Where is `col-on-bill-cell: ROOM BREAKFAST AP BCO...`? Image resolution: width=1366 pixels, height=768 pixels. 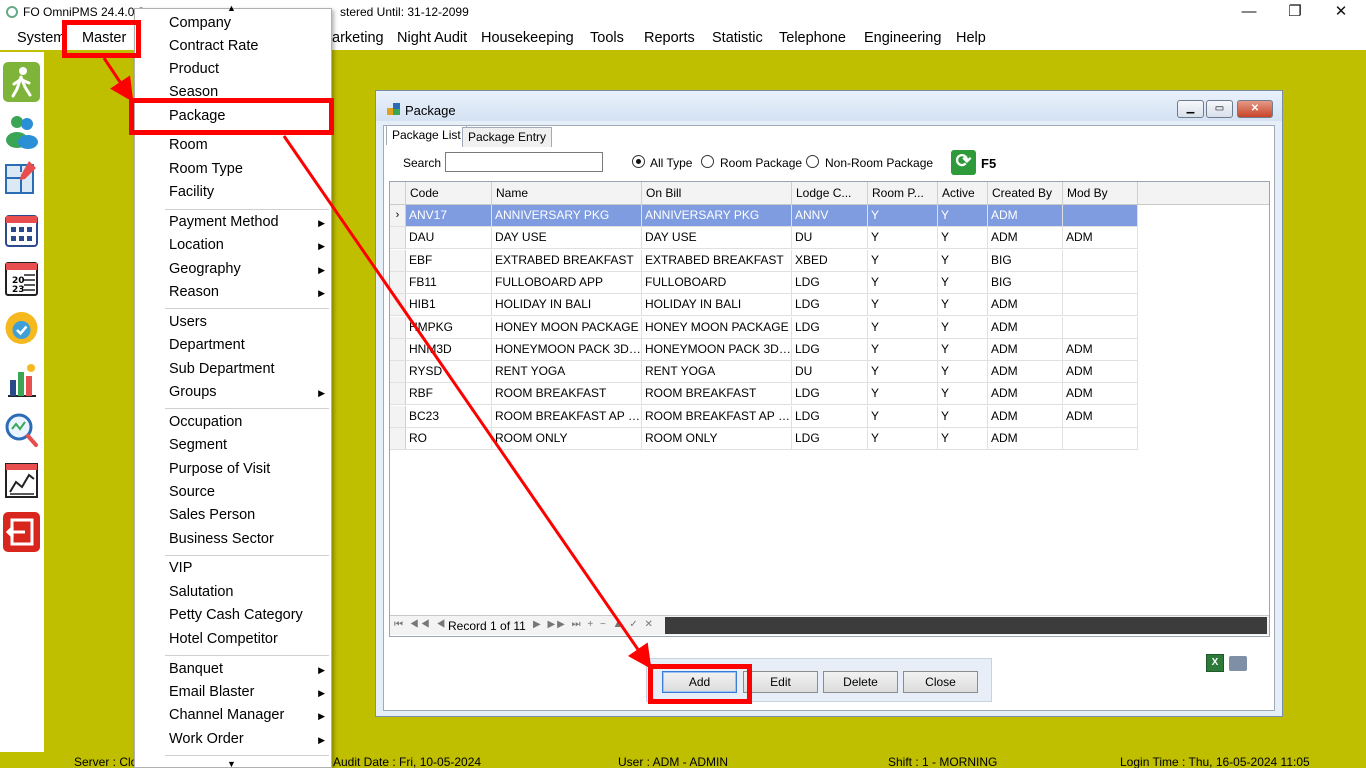 col-on-bill-cell: ROOM BREAKFAST AP BCO... is located at coordinates (717, 416).